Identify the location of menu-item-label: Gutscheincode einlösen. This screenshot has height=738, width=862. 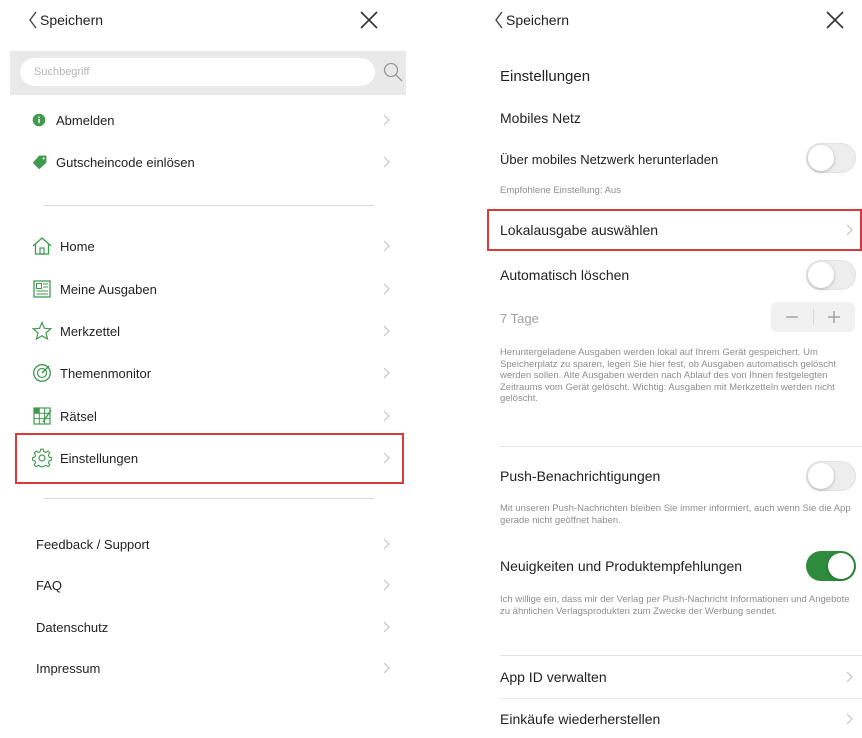
(125, 162).